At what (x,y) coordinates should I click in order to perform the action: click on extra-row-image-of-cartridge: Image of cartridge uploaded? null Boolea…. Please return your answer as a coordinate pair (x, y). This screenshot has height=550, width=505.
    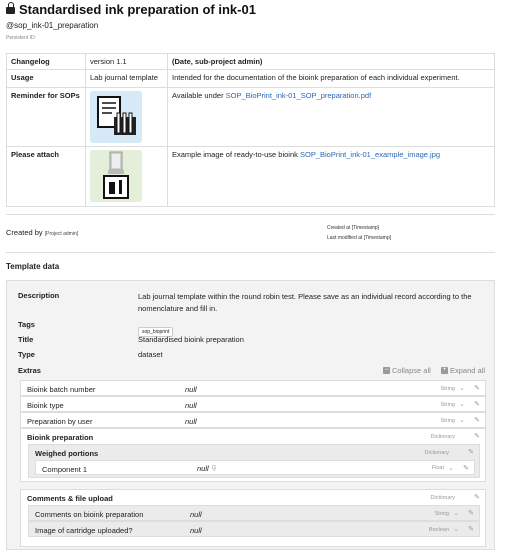
    Looking at the image, I should click on (254, 529).